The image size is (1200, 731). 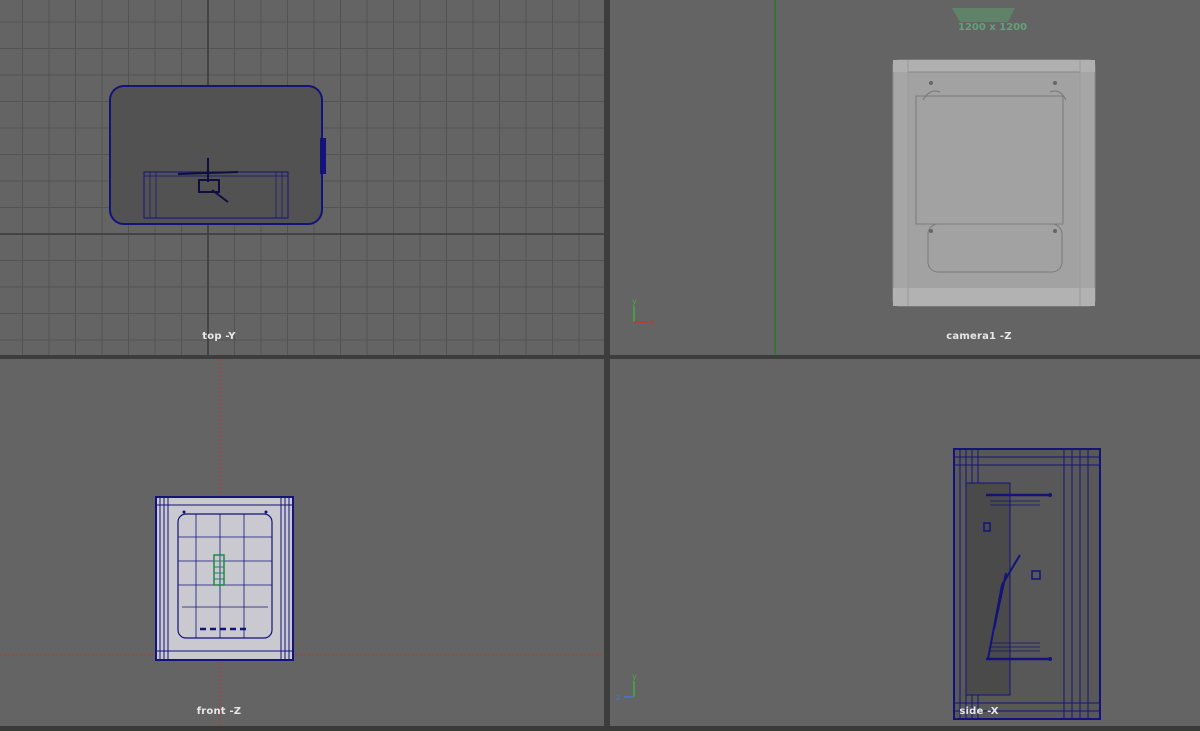 I want to click on bottom-bar, so click(x=600, y=728).